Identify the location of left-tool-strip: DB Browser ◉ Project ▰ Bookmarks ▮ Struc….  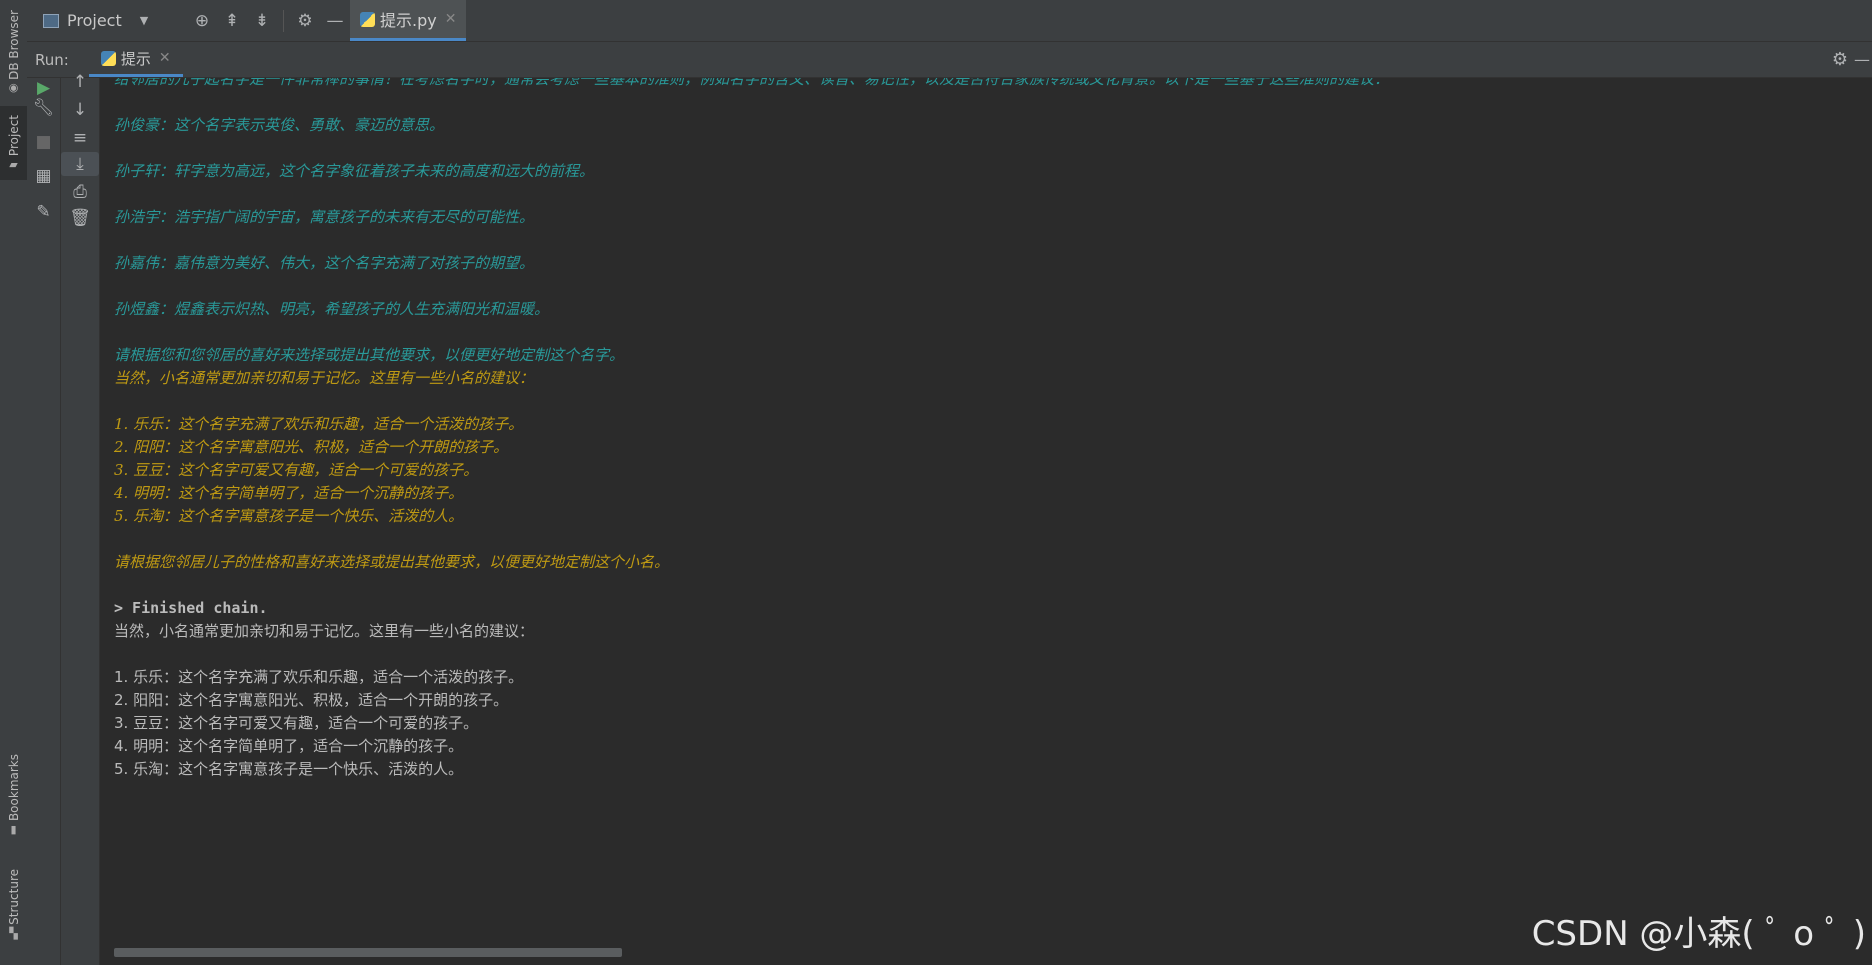
(14, 482).